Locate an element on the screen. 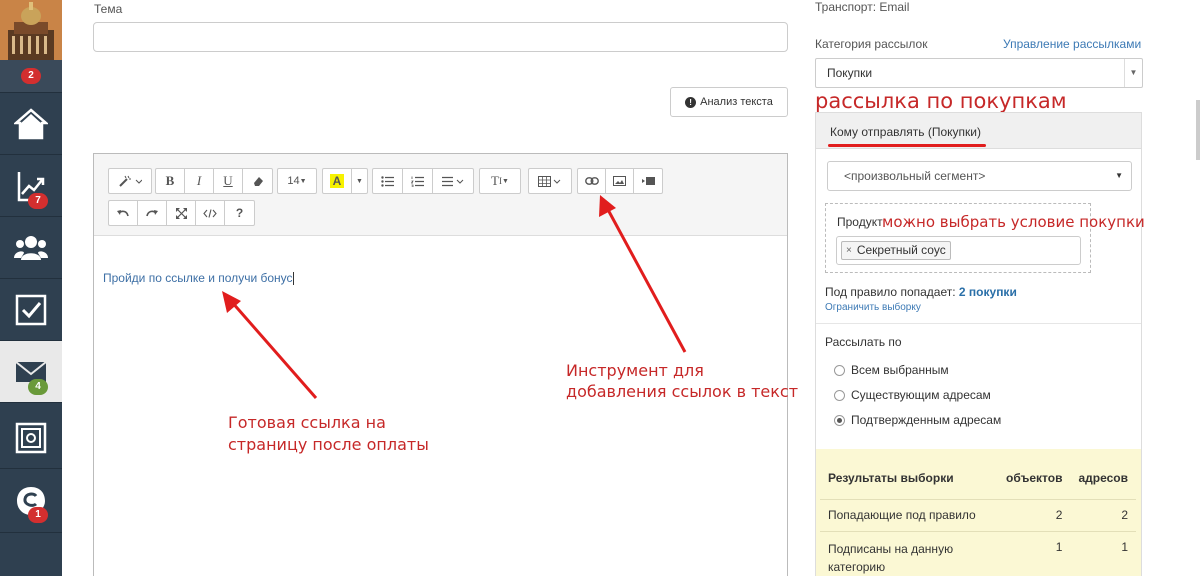  link-tool-note: Инструмент для добавления ссылок в текст is located at coordinates (682, 381).